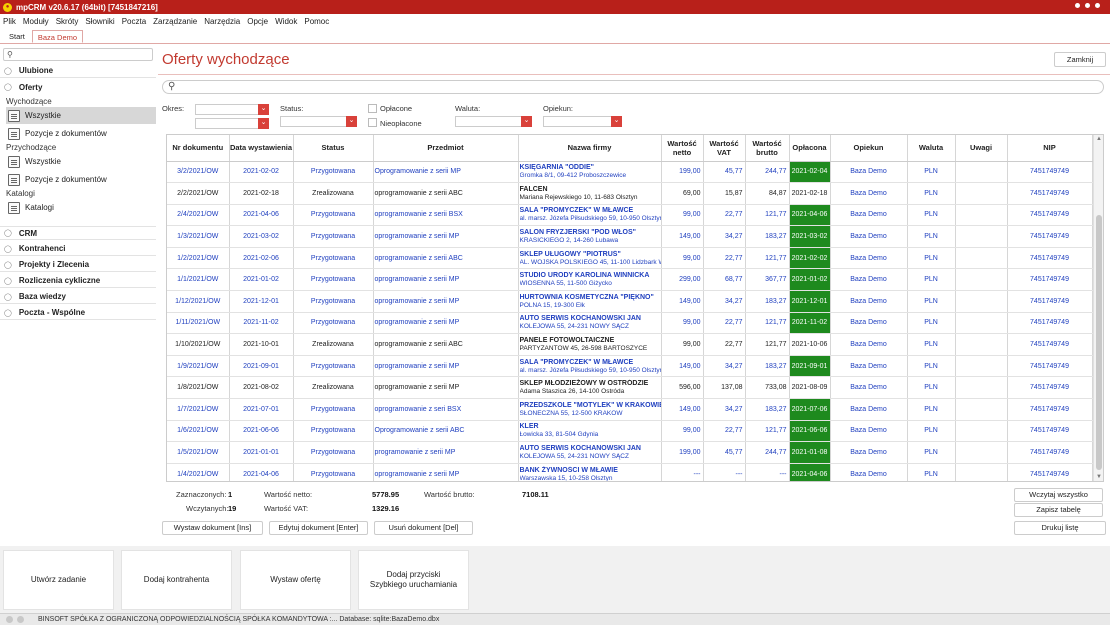  Describe the element at coordinates (767, 148) in the screenshot. I see `column-header-brutto: Wartość brutto` at that location.